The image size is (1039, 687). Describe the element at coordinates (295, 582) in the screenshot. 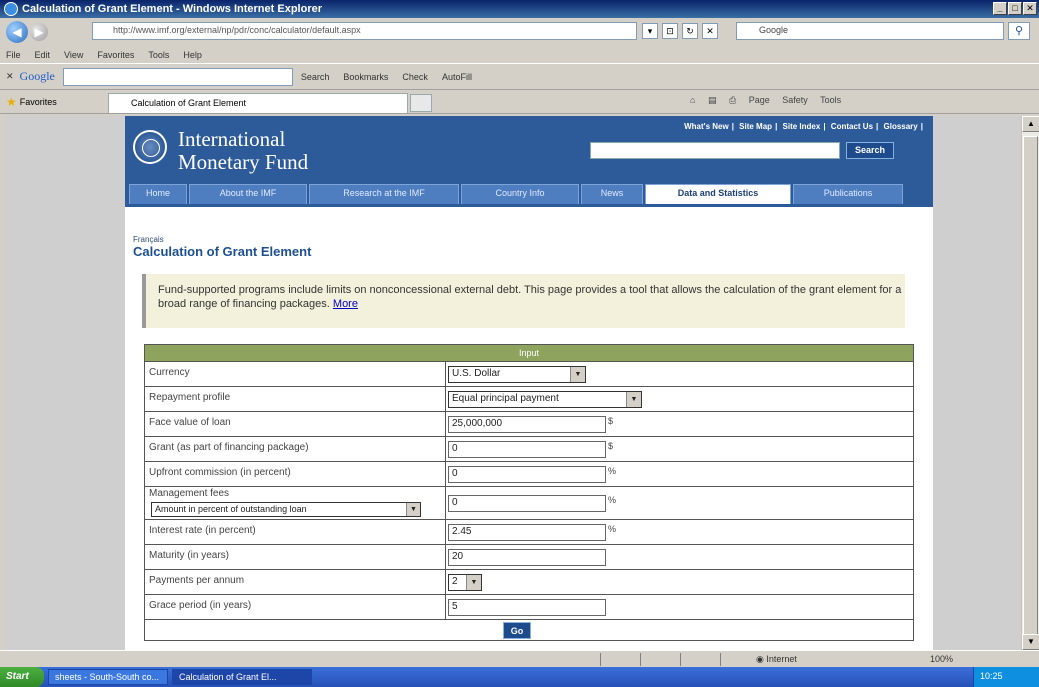

I see `payments-label: Payments per annum` at that location.